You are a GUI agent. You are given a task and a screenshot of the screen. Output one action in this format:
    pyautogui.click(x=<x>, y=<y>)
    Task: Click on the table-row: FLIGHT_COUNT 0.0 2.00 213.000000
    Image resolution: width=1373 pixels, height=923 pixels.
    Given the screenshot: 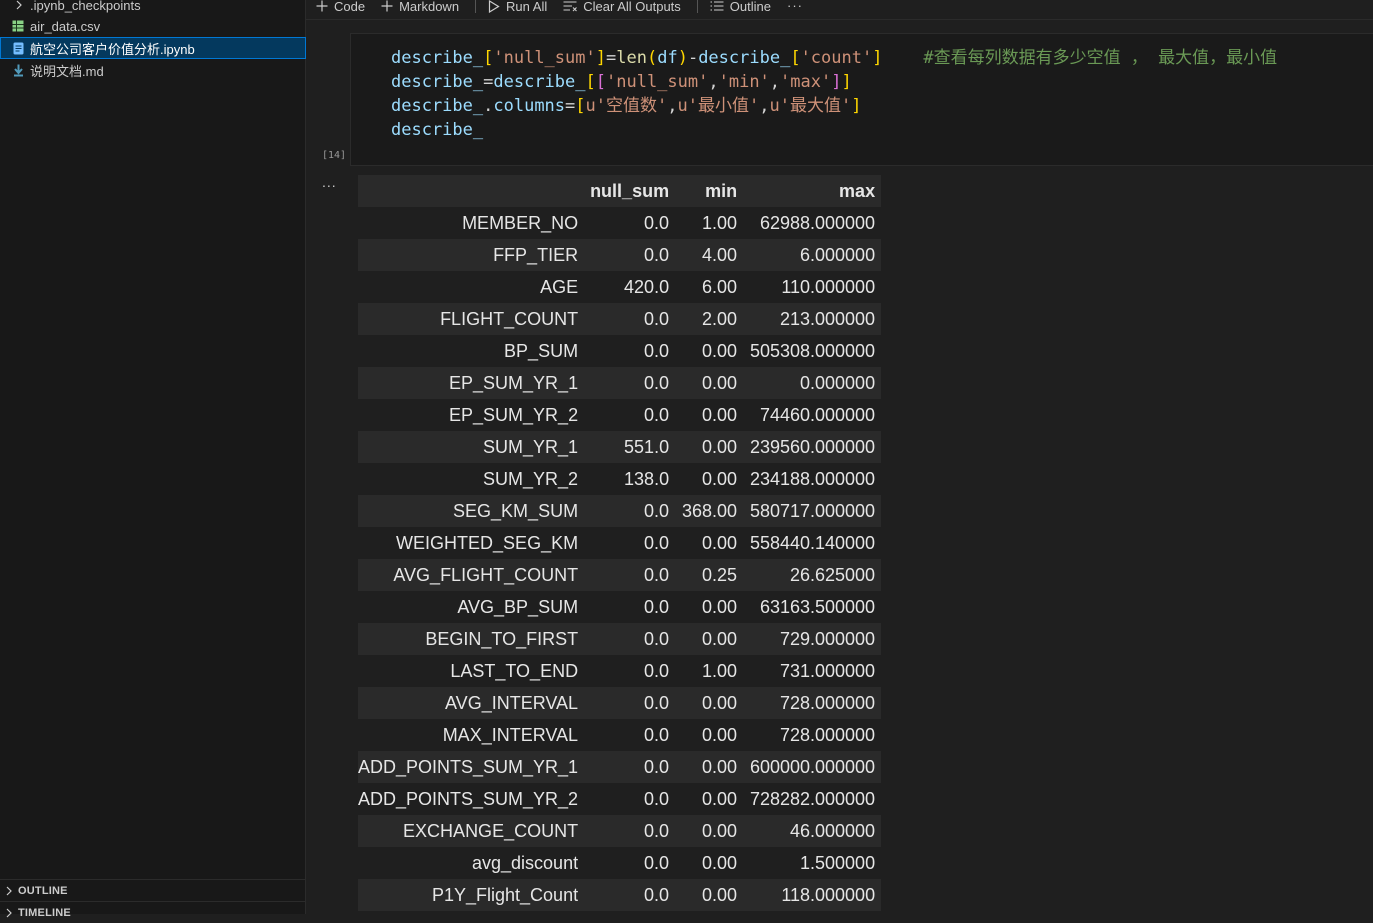 What is the action you would take?
    pyautogui.click(x=620, y=319)
    